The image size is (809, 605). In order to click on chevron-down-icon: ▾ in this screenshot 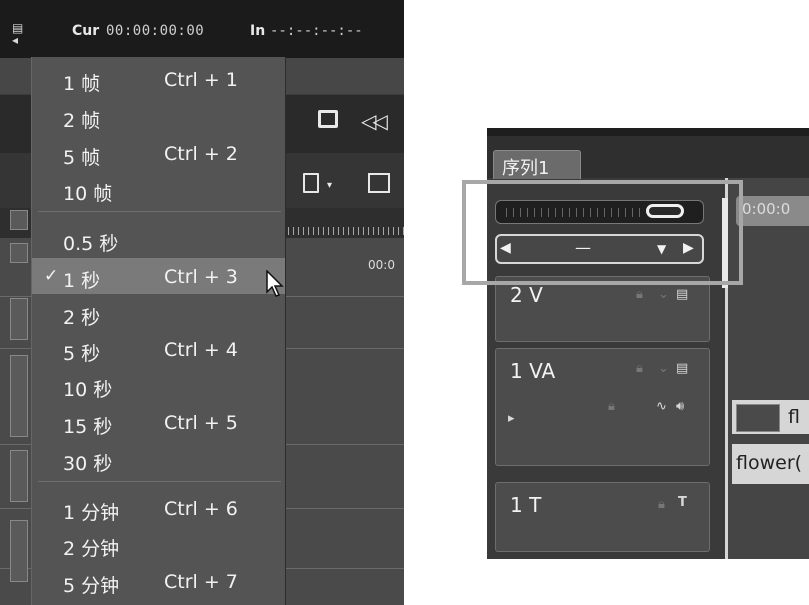, I will do `click(329, 185)`.